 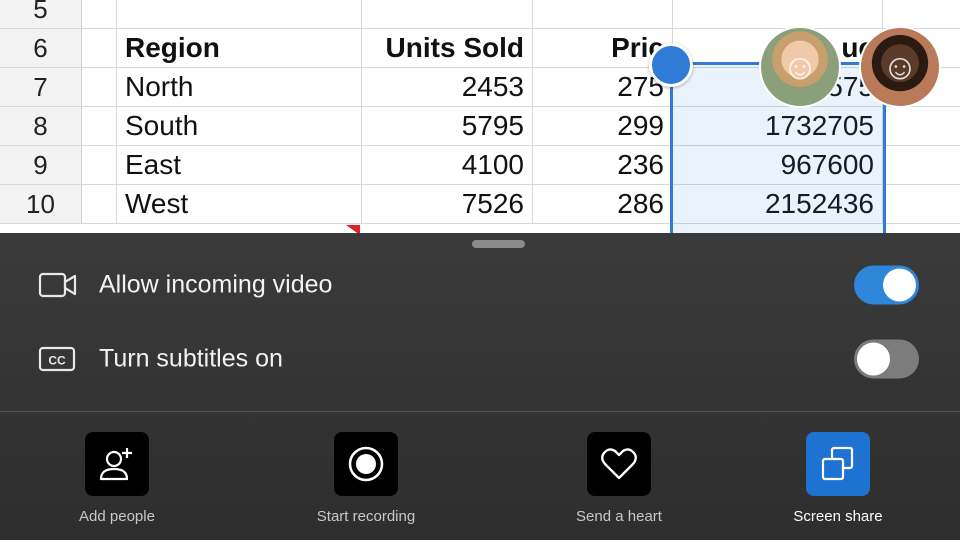 I want to click on action-label: Start recording, so click(x=366, y=516).